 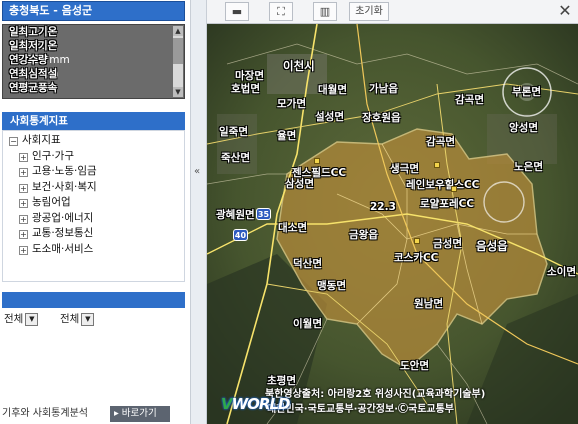 What do you see at coordinates (197, 171) in the screenshot?
I see `collapse-panel-icon: «` at bounding box center [197, 171].